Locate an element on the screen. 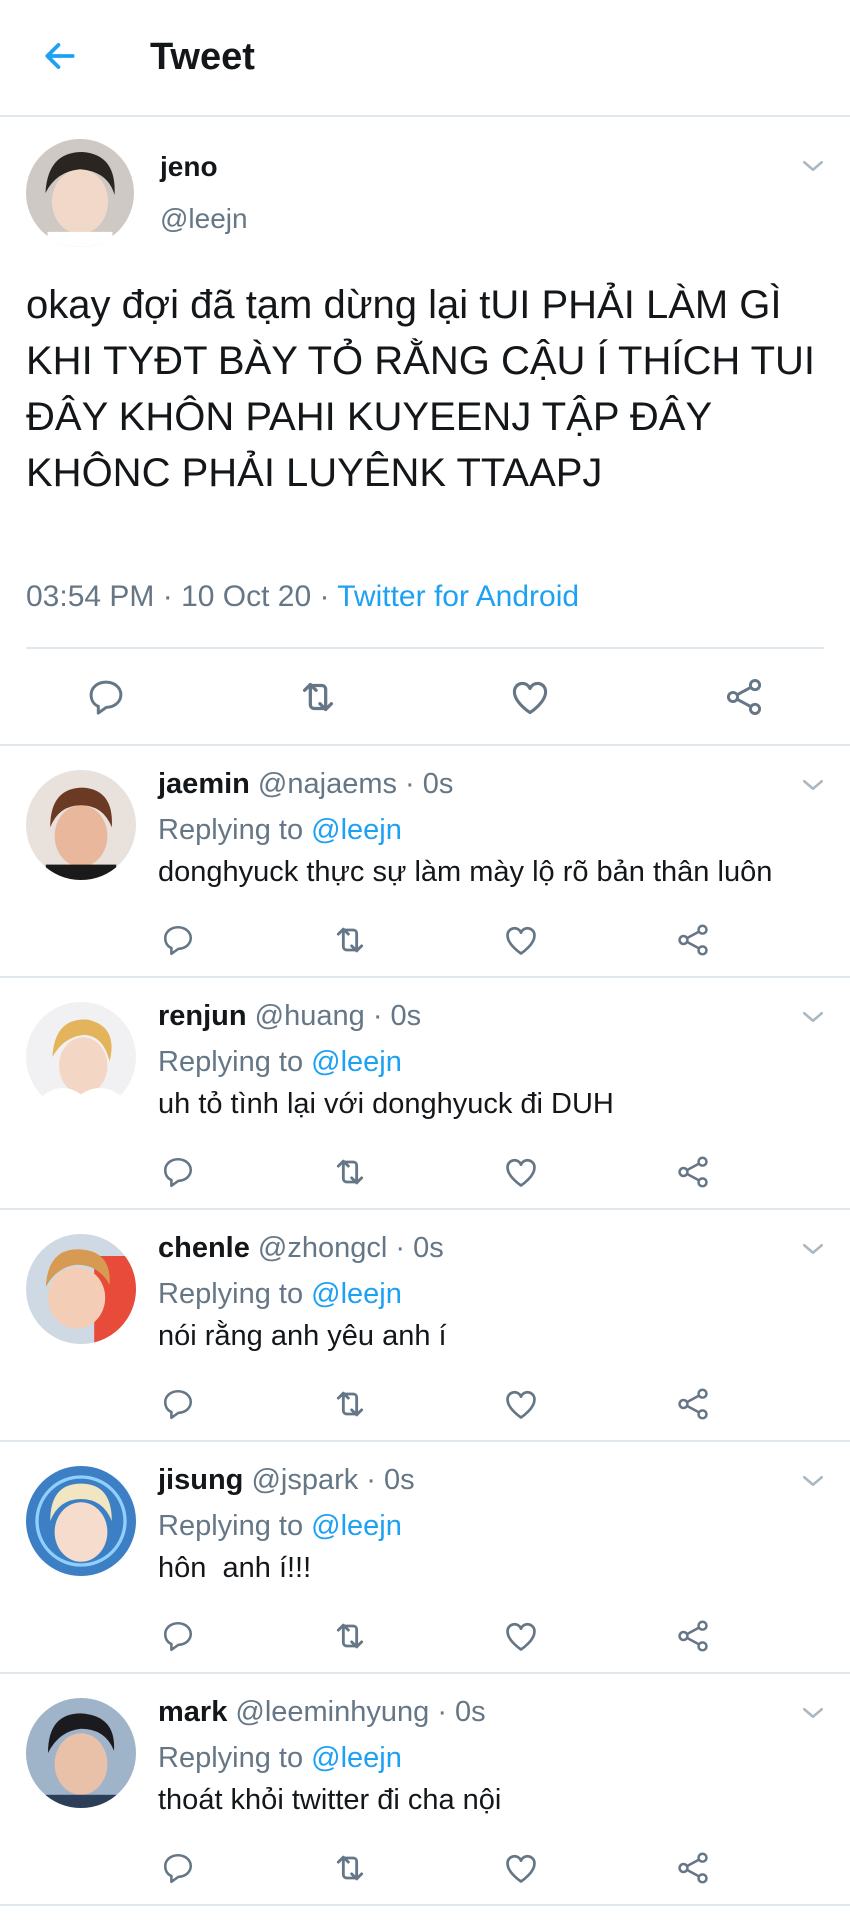  reply-header: renjun @huang · 0s is located at coordinates (289, 1016).